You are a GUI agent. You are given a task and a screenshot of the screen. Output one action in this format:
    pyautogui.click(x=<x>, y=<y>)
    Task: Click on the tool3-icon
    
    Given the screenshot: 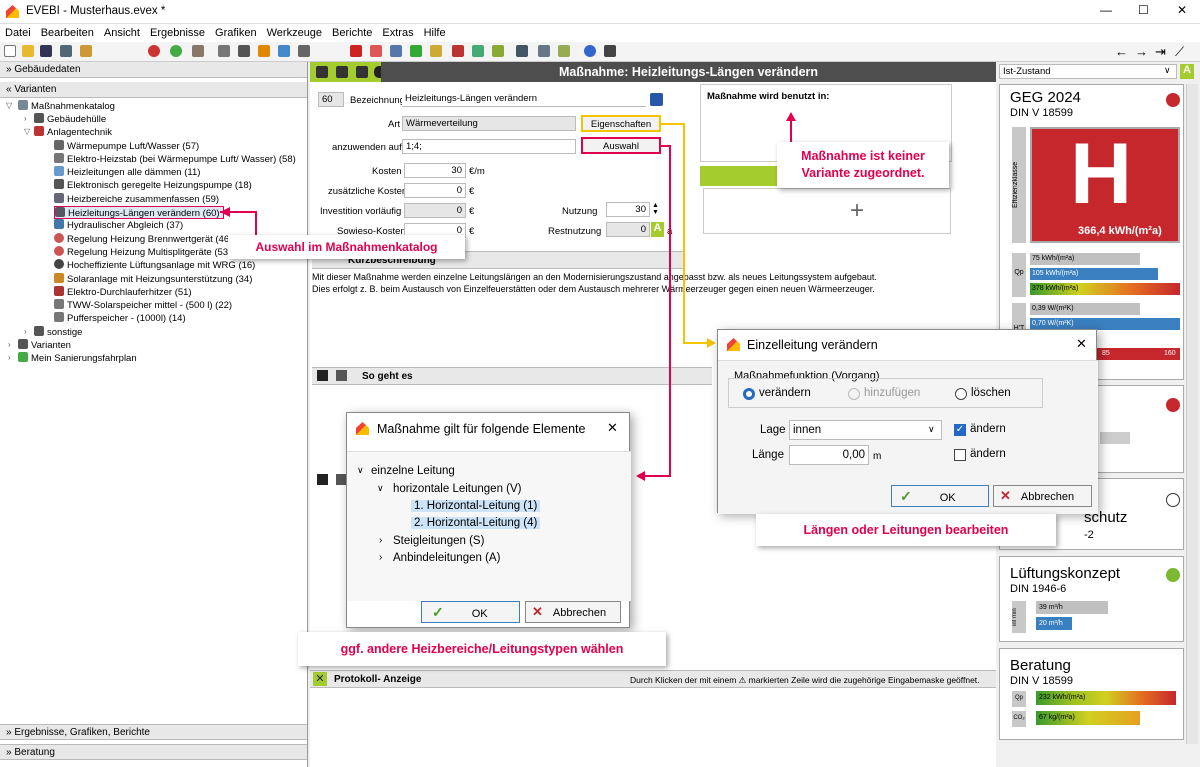 What is the action you would take?
    pyautogui.click(x=396, y=51)
    